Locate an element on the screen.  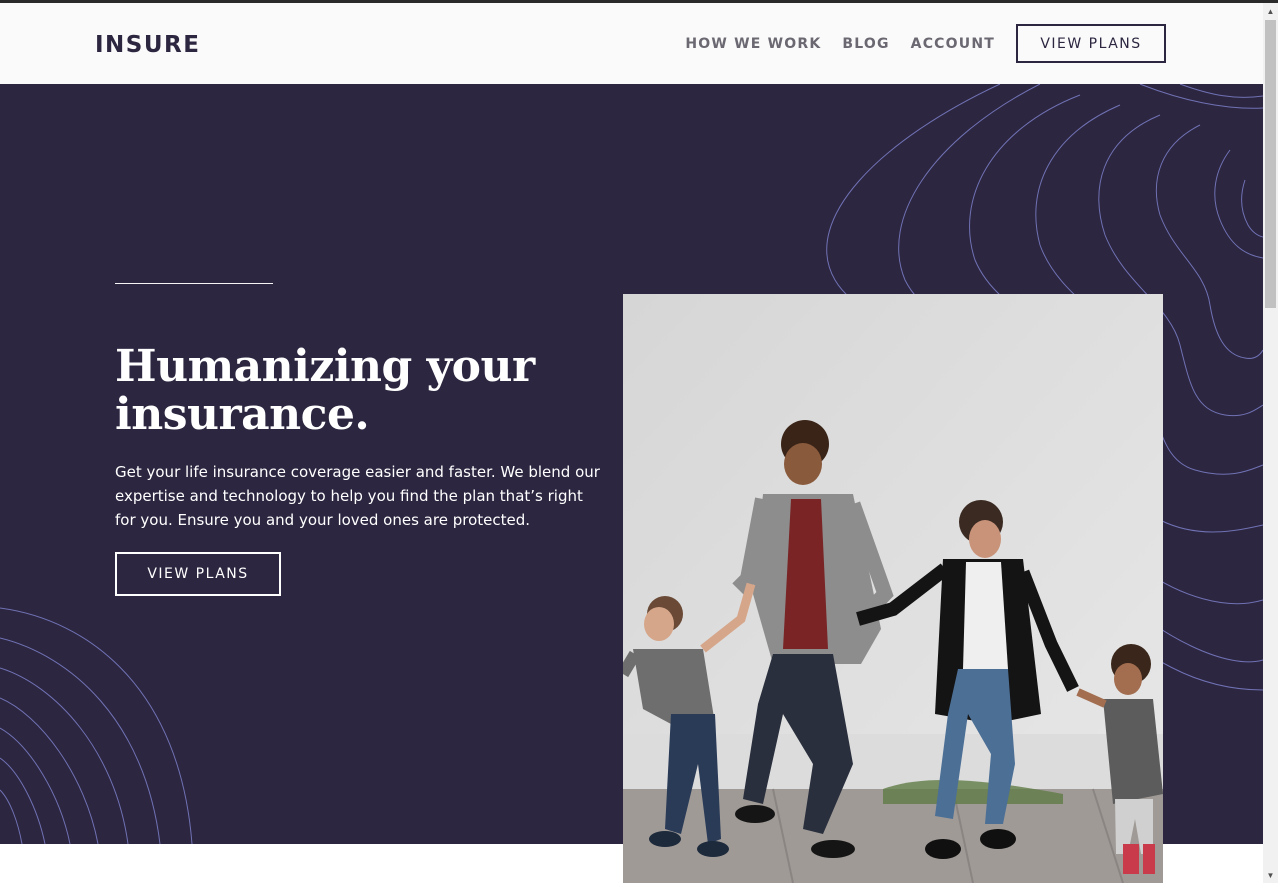
hero-view-plans-button: VIEW PLANS is located at coordinates (198, 574).